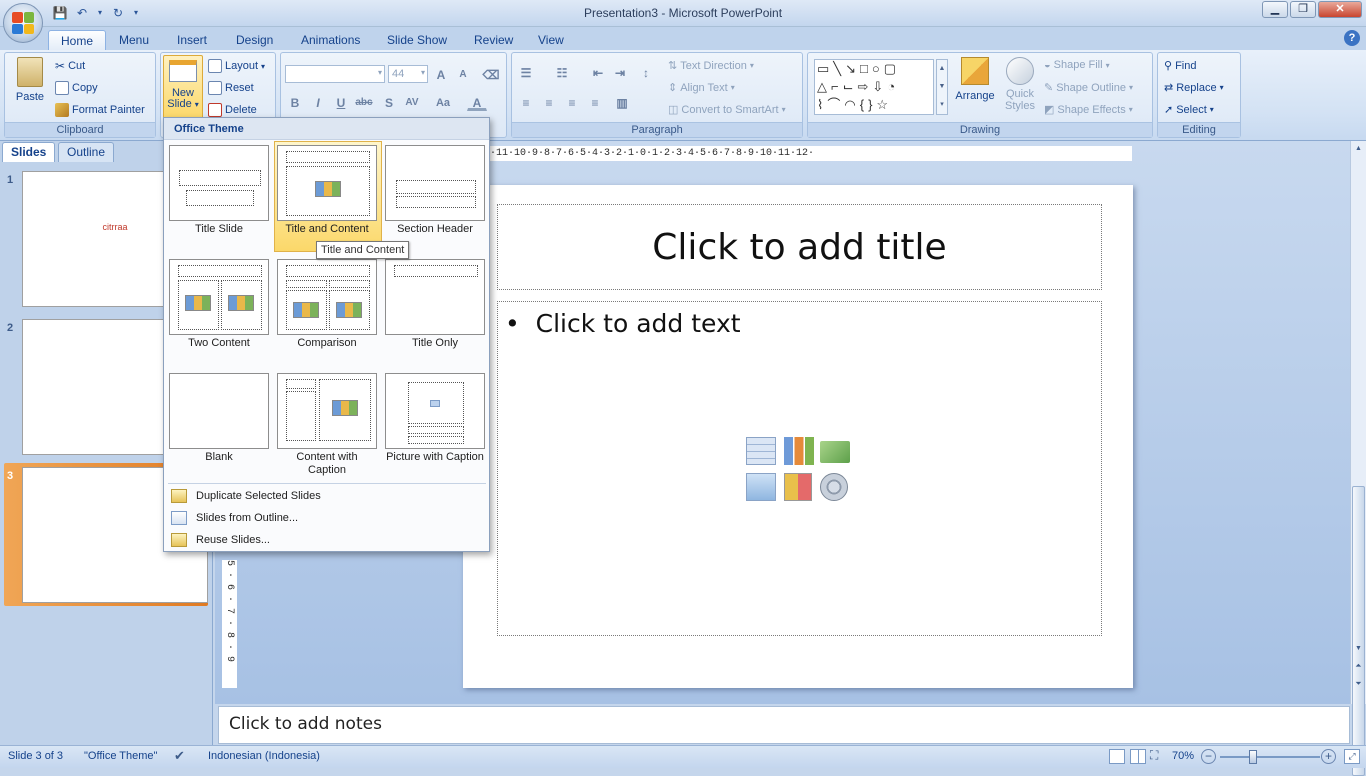  What do you see at coordinates (1340, 9) in the screenshot?
I see `close-button: ✕` at bounding box center [1340, 9].